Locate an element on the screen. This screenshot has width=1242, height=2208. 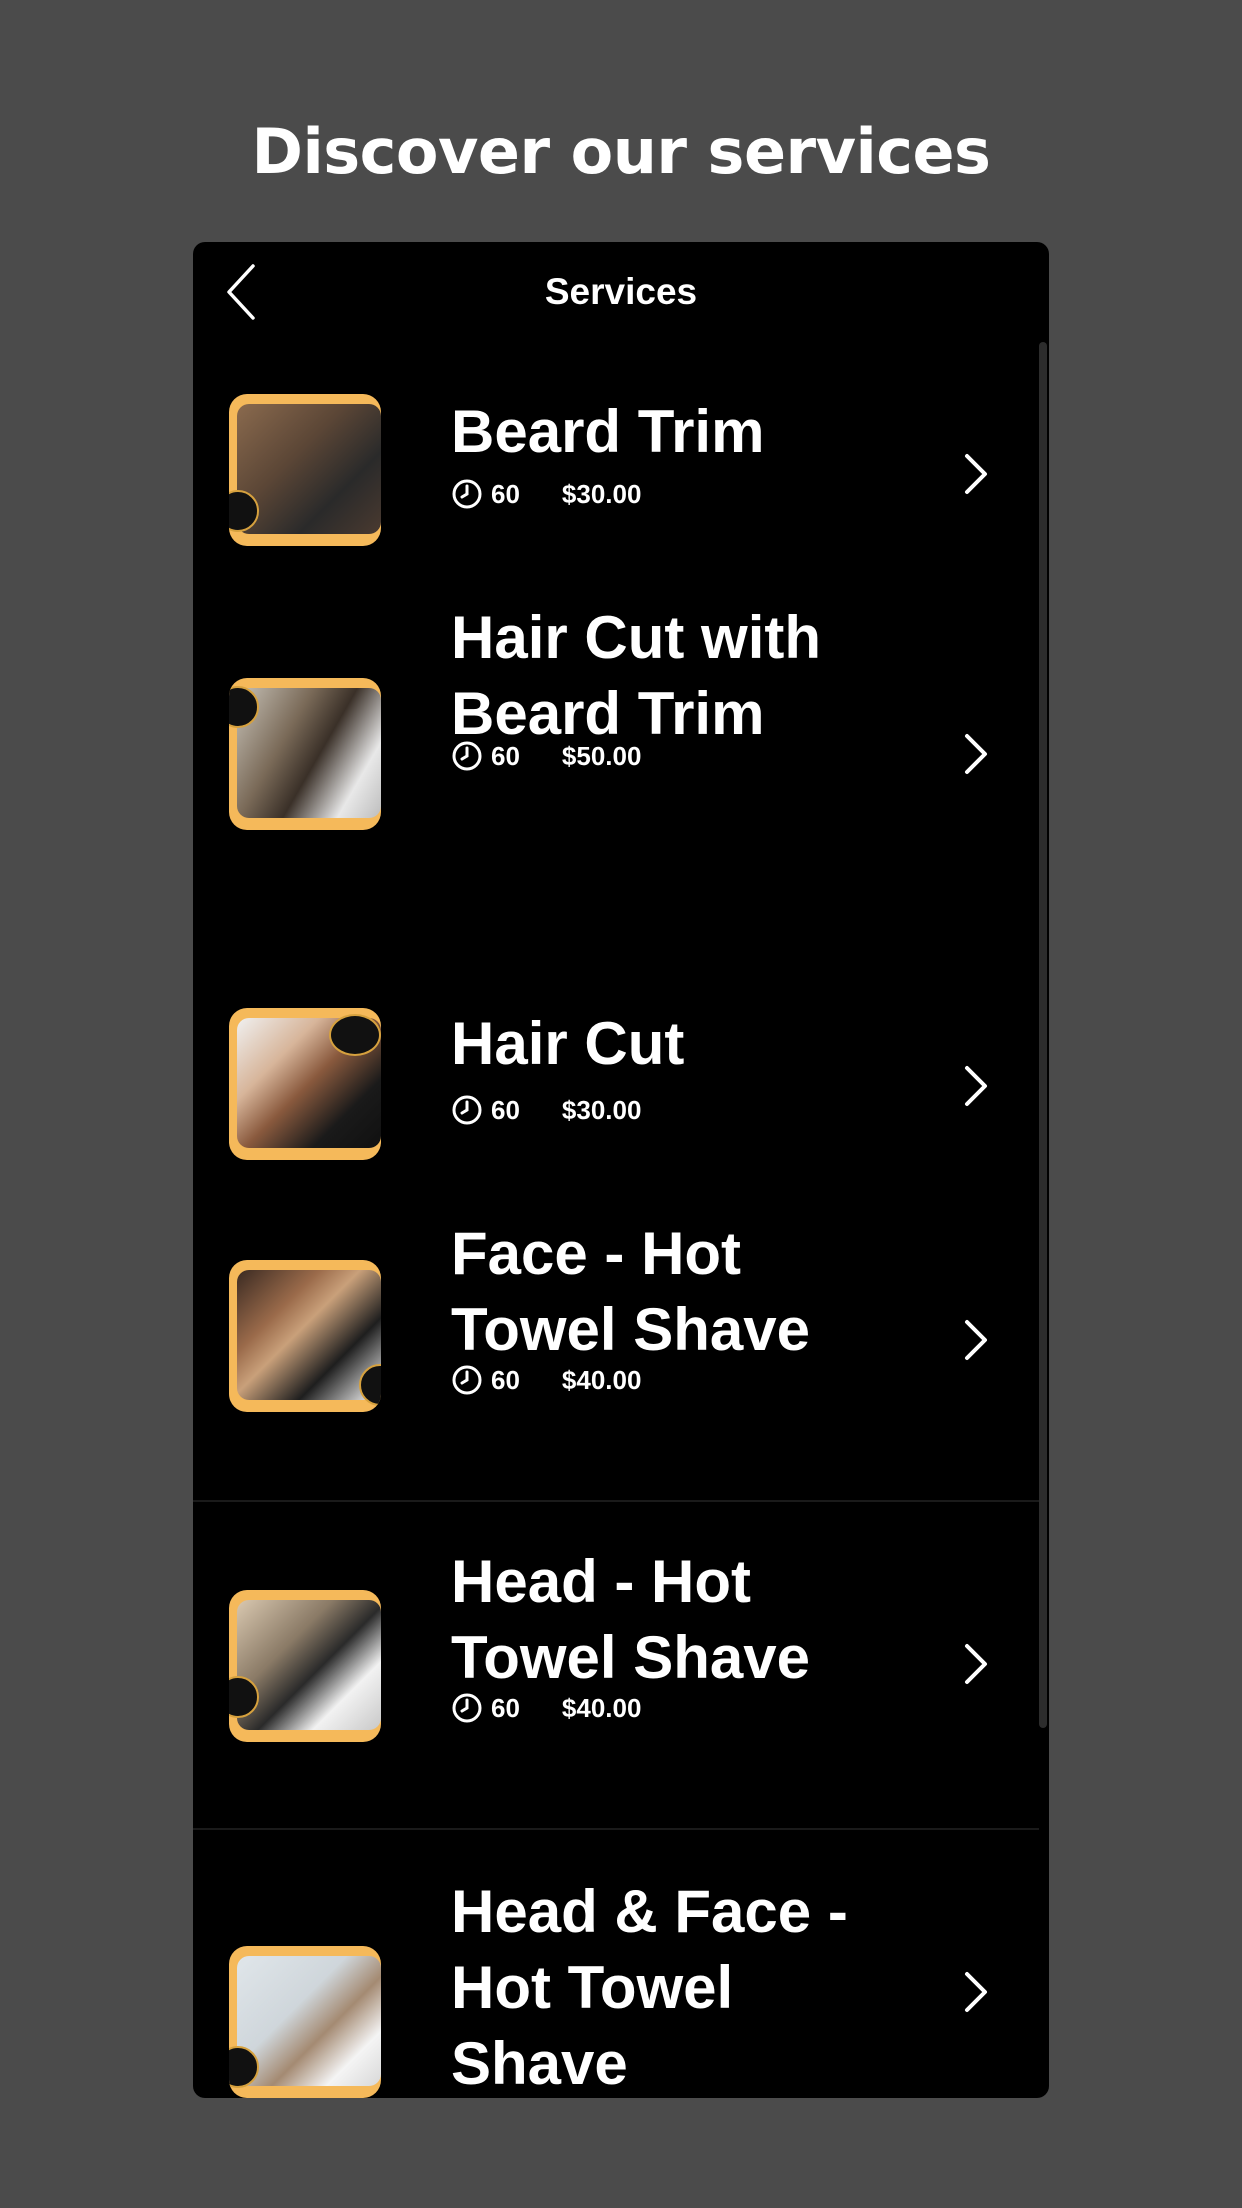
service-price: $50.00 is located at coordinates (601, 756).